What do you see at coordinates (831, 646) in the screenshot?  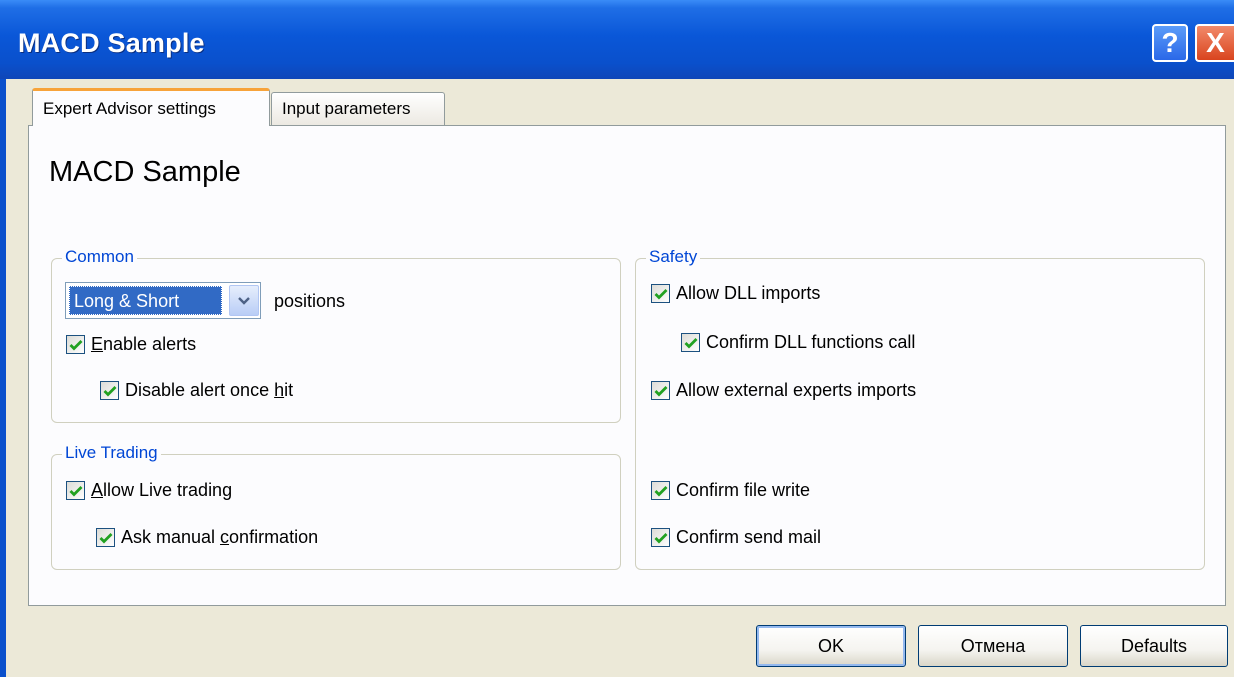 I see `ok-button: OK` at bounding box center [831, 646].